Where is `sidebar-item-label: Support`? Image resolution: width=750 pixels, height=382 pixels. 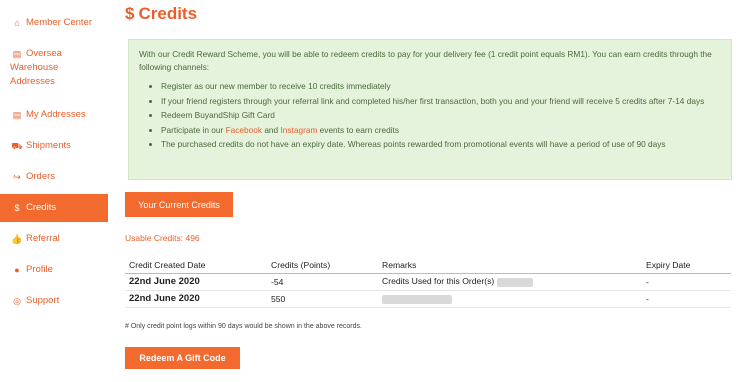 sidebar-item-label: Support is located at coordinates (43, 300).